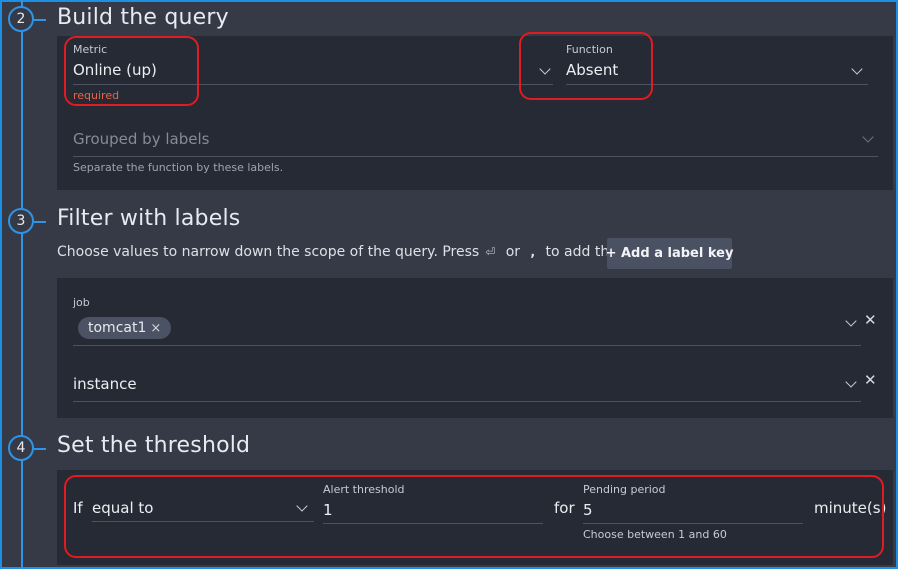 The image size is (898, 569). Describe the element at coordinates (669, 253) in the screenshot. I see `add-label-key-button: + Add a label key` at that location.